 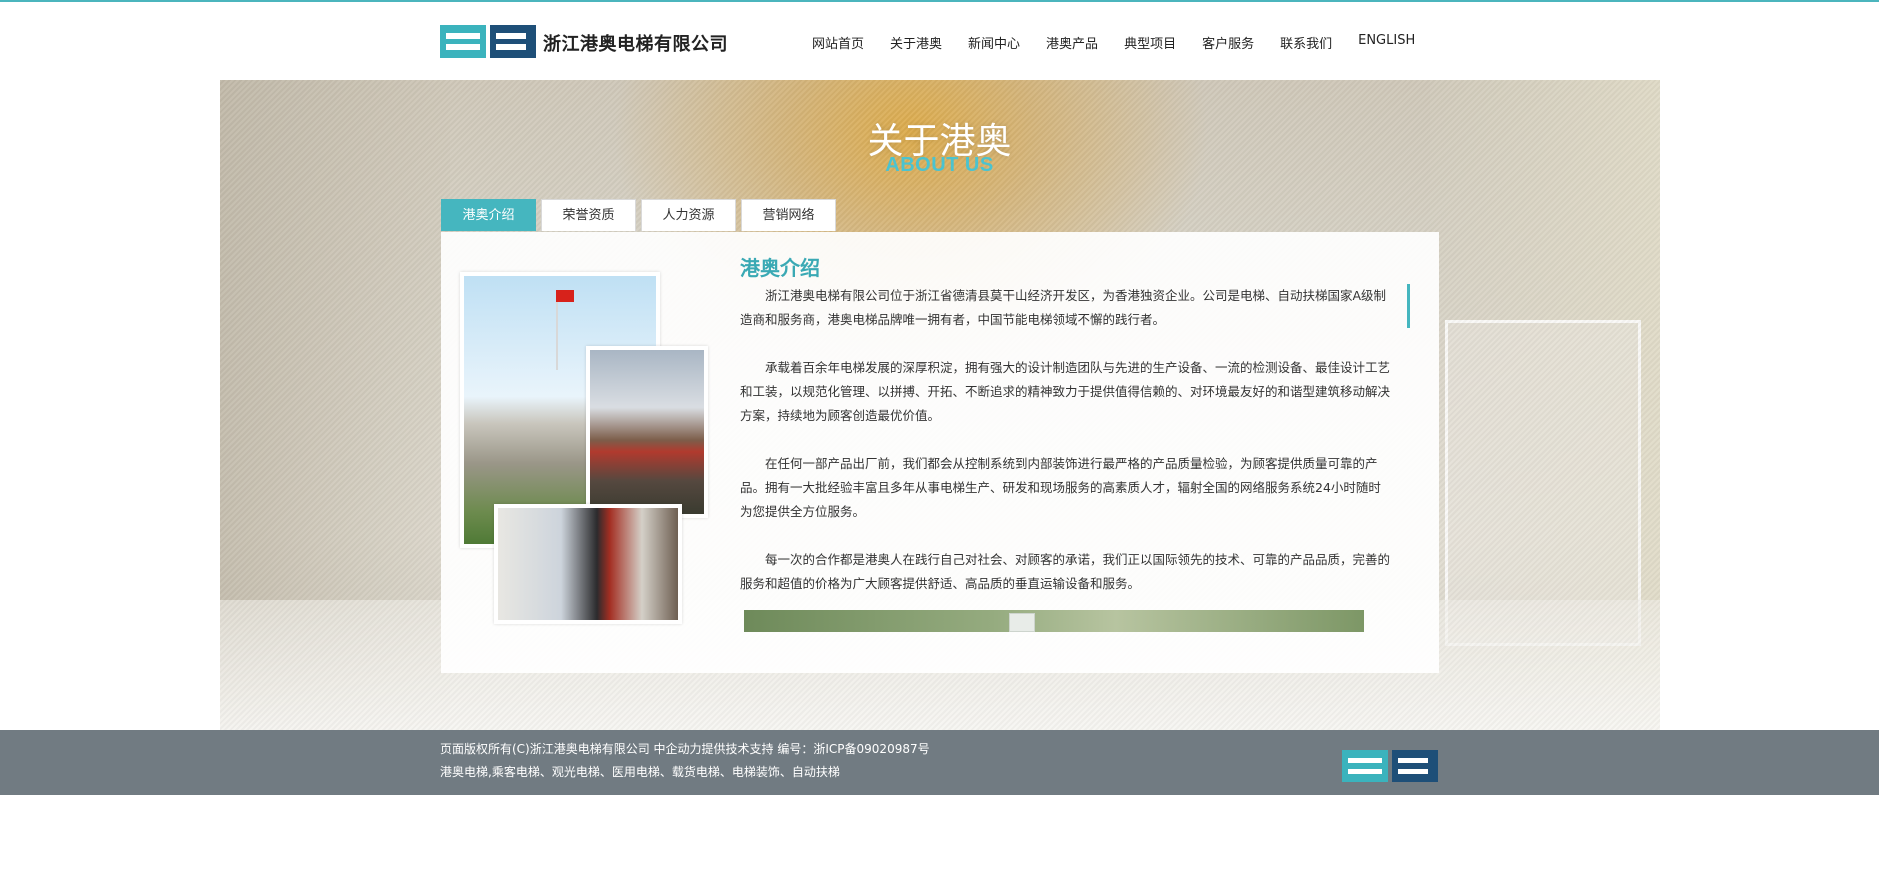 I want to click on photo-lobby-interior, so click(x=588, y=564).